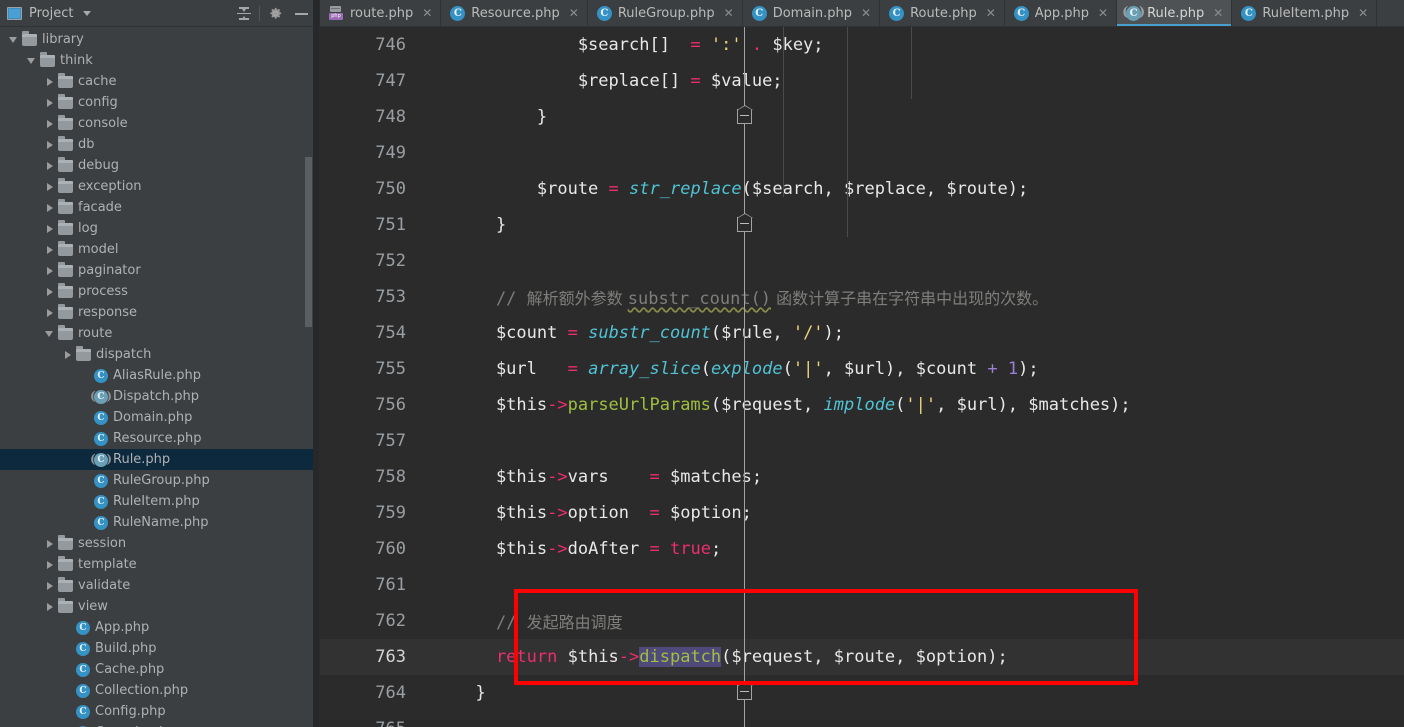  What do you see at coordinates (862, 153) in the screenshot?
I see `code-line: 749` at bounding box center [862, 153].